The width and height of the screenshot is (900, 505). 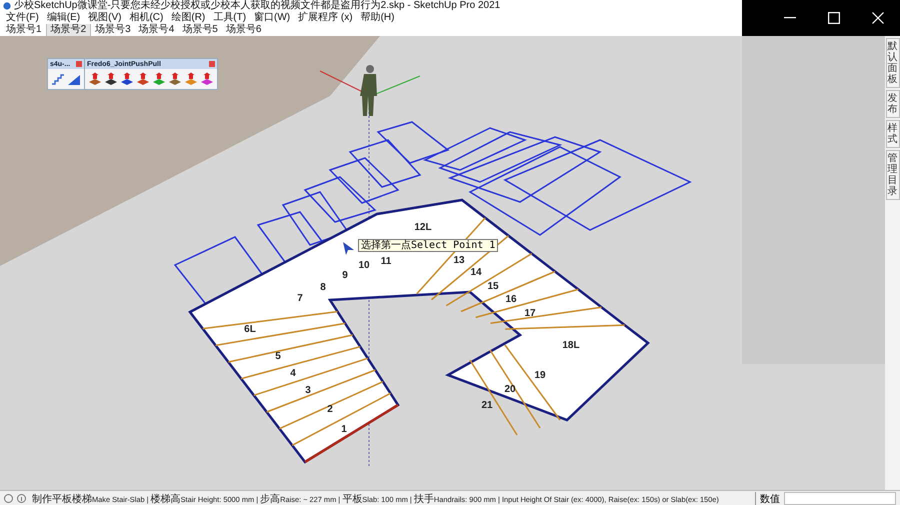 I want to click on tooltip: 选择第一点Select Point 1, so click(x=428, y=245).